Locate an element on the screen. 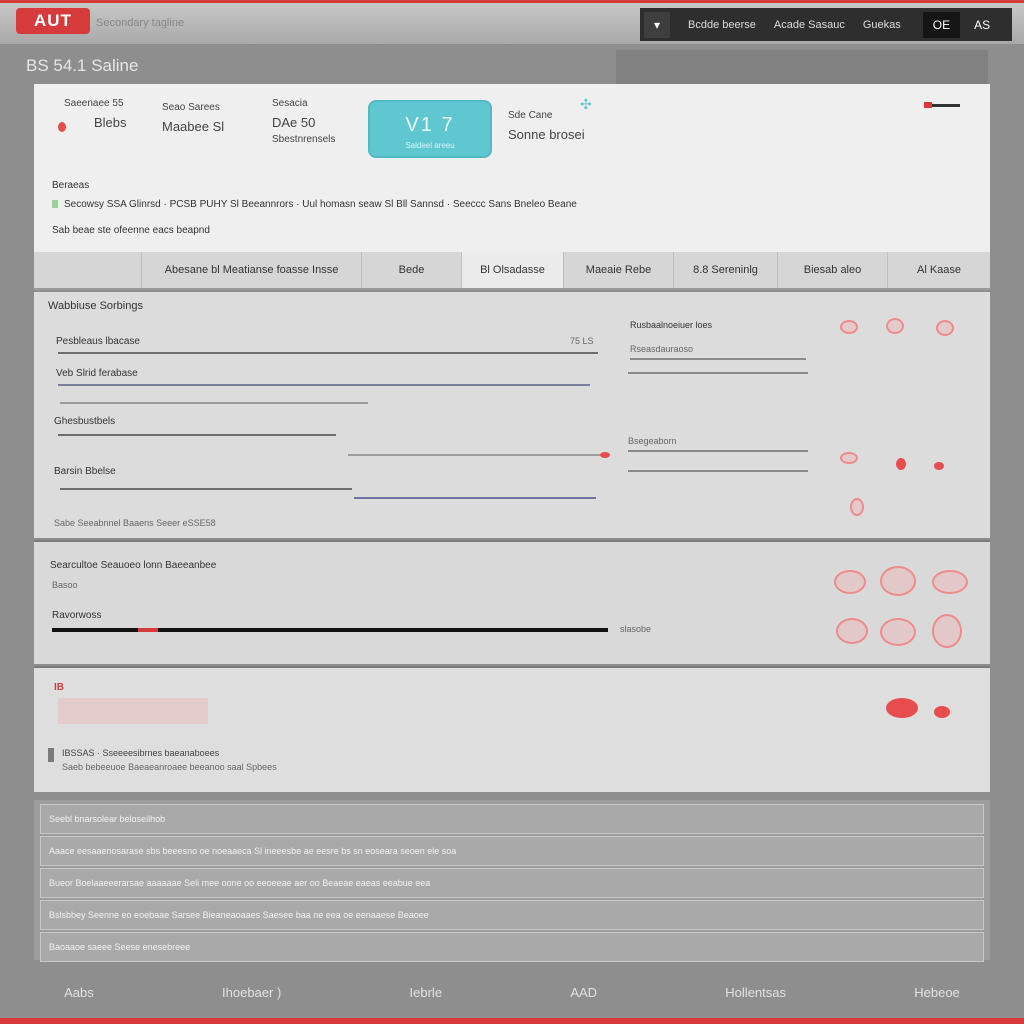 This screenshot has height=1024, width=1024. tab-2: Bede is located at coordinates (412, 270).